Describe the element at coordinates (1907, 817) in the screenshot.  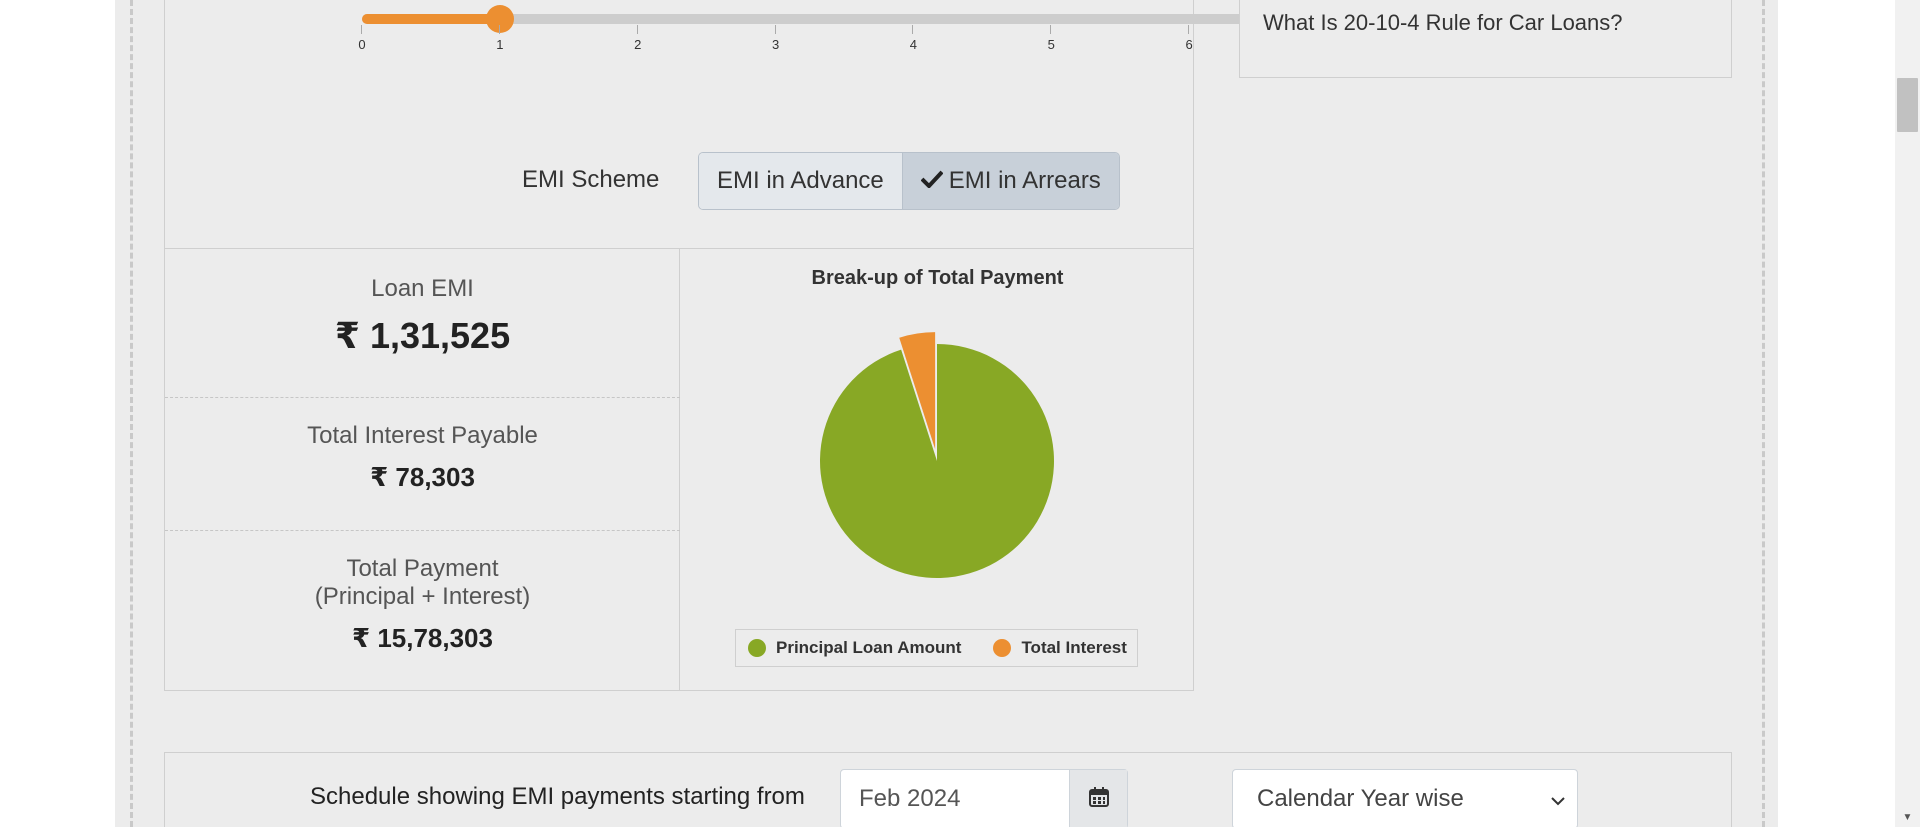
I see `scroll-down-arrow-icon: ▼` at that location.